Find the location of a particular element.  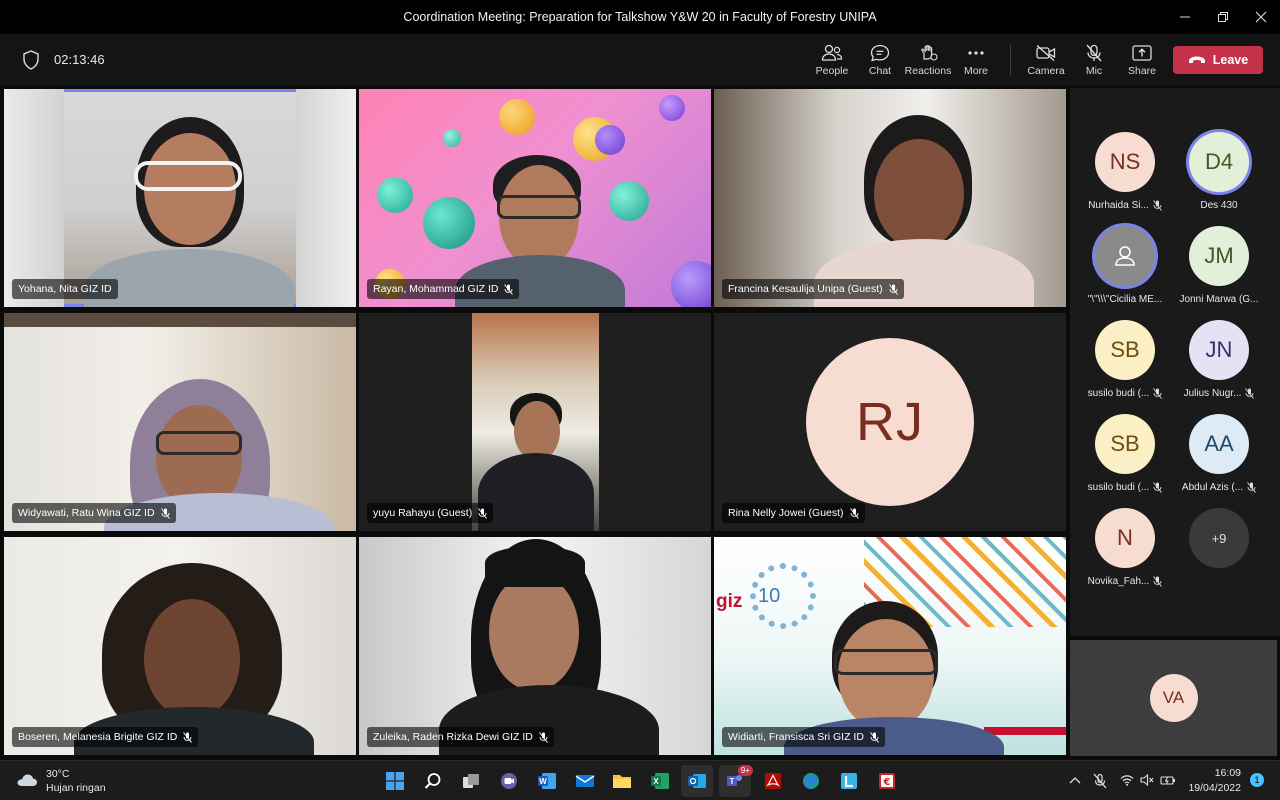

task-view-icon is located at coordinates (471, 781).